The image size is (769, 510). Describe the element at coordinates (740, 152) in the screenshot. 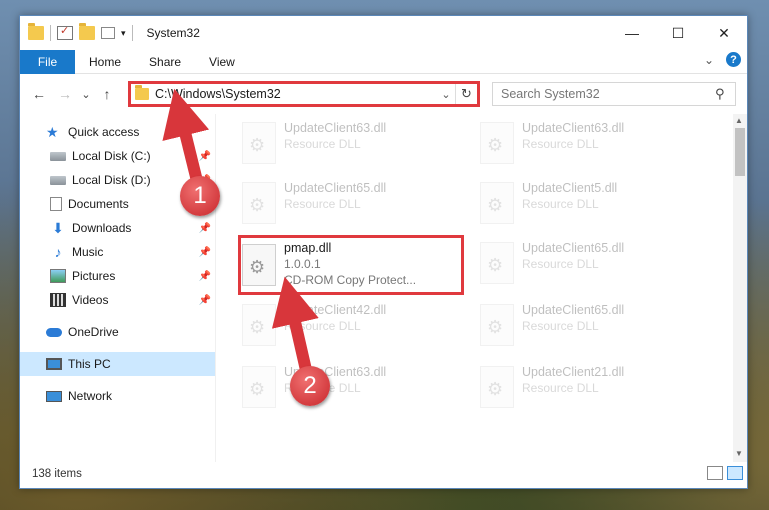

I see `scrollbar-thumb` at that location.